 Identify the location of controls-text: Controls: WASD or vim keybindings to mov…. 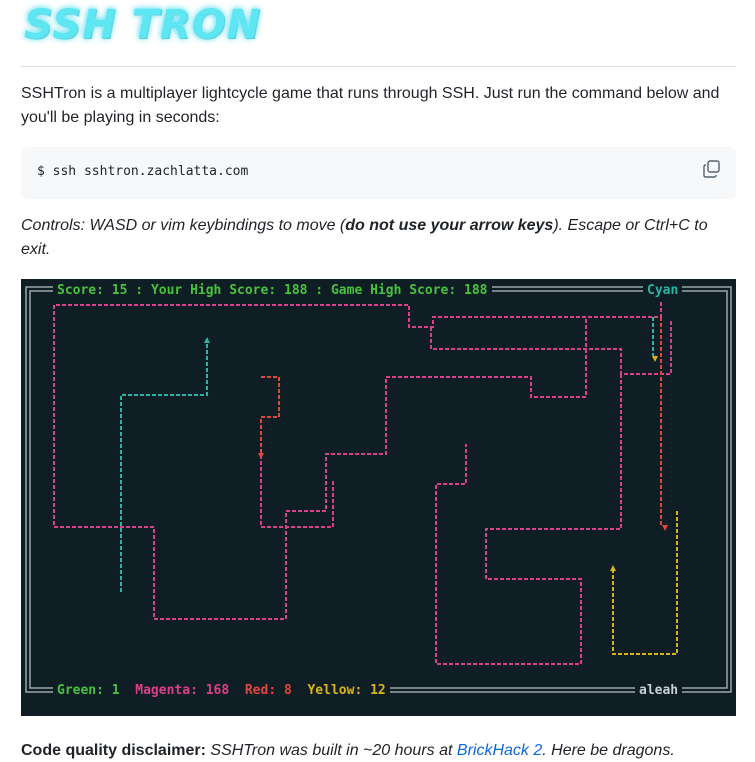
(378, 238).